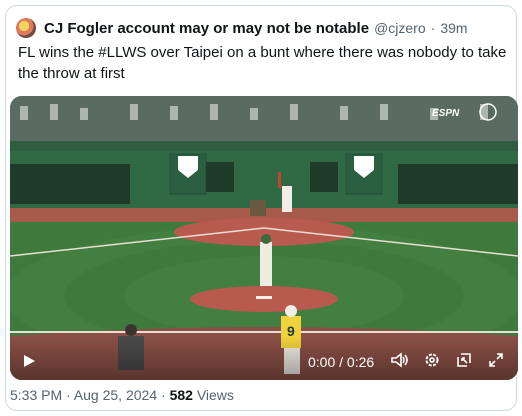 Image resolution: width=522 pixels, height=416 pixels. I want to click on tweet-footer: 5:33 PM · Aug 25, 2024 · 582 Views, so click(122, 395).